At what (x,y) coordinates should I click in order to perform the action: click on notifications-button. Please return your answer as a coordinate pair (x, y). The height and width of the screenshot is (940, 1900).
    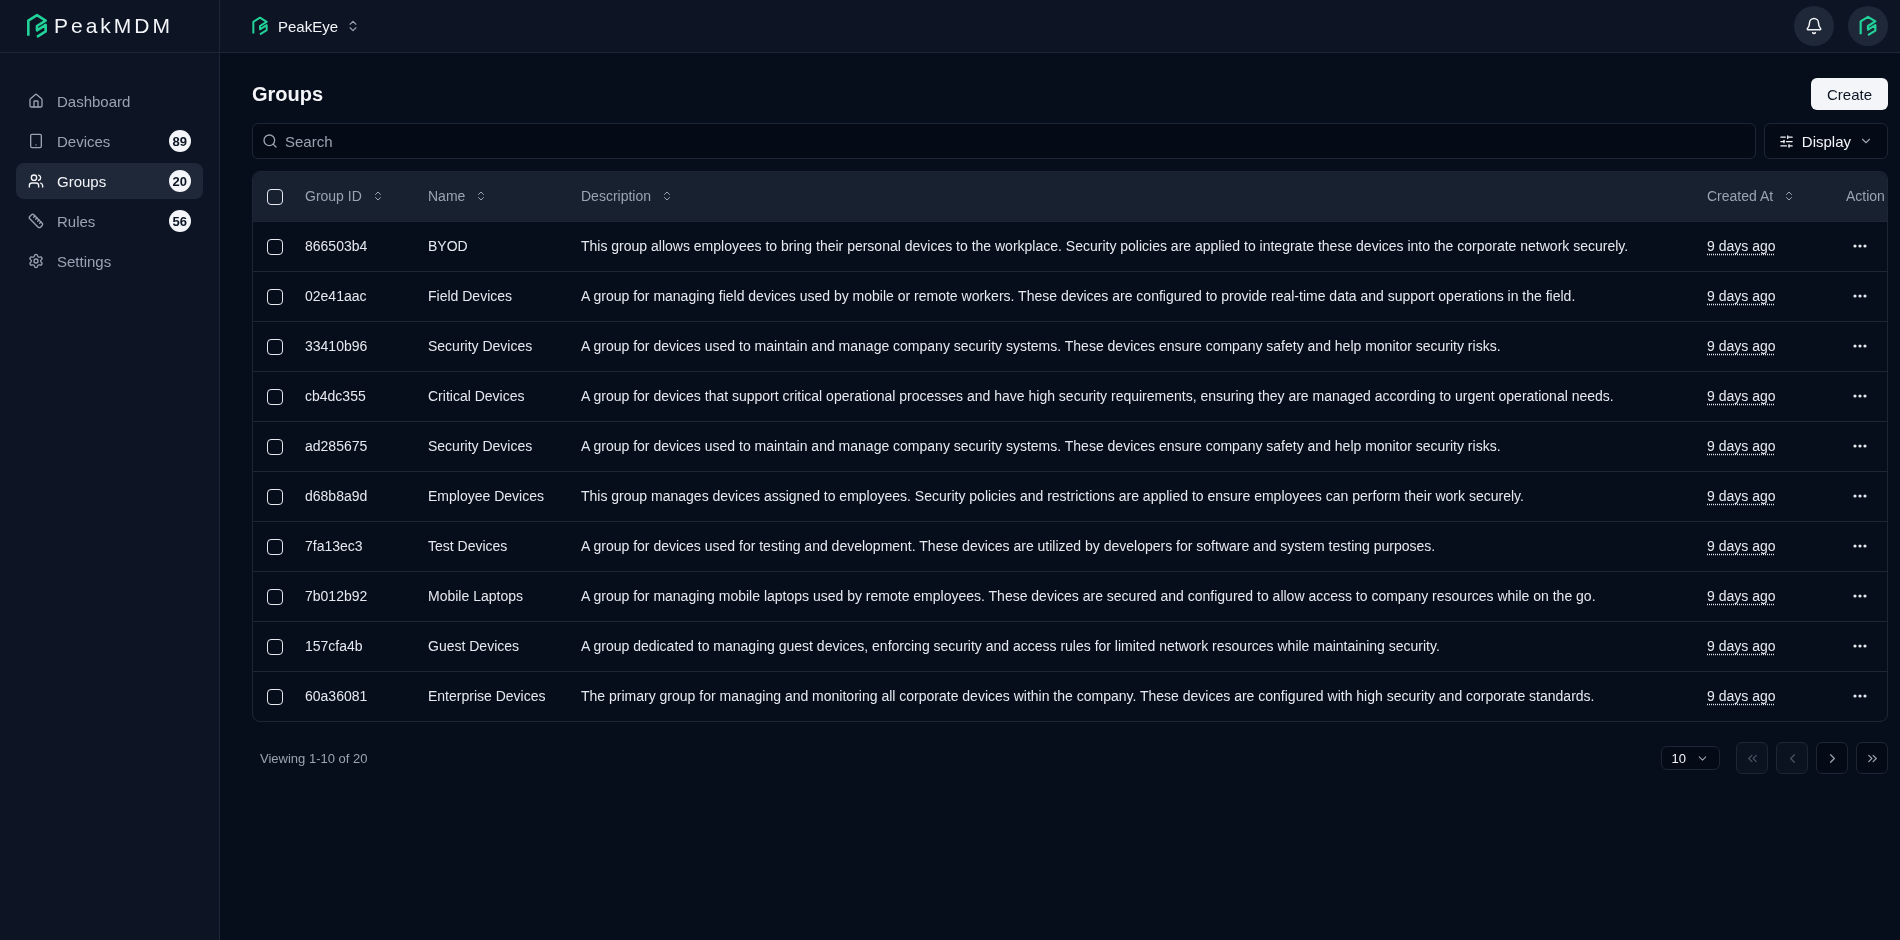
    Looking at the image, I should click on (1814, 26).